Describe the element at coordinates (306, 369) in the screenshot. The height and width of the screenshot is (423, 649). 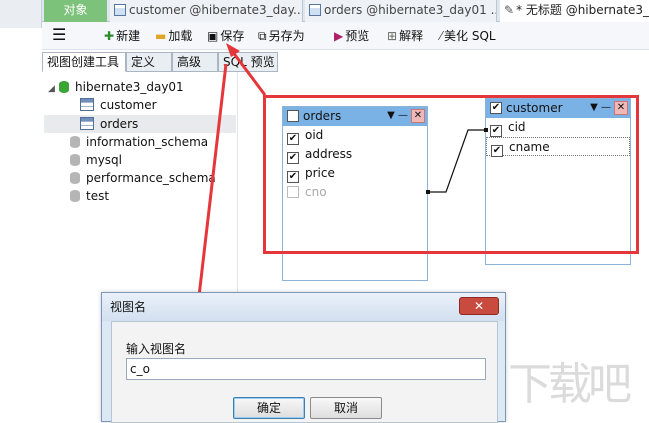
I see `view-name-input: c_o` at that location.